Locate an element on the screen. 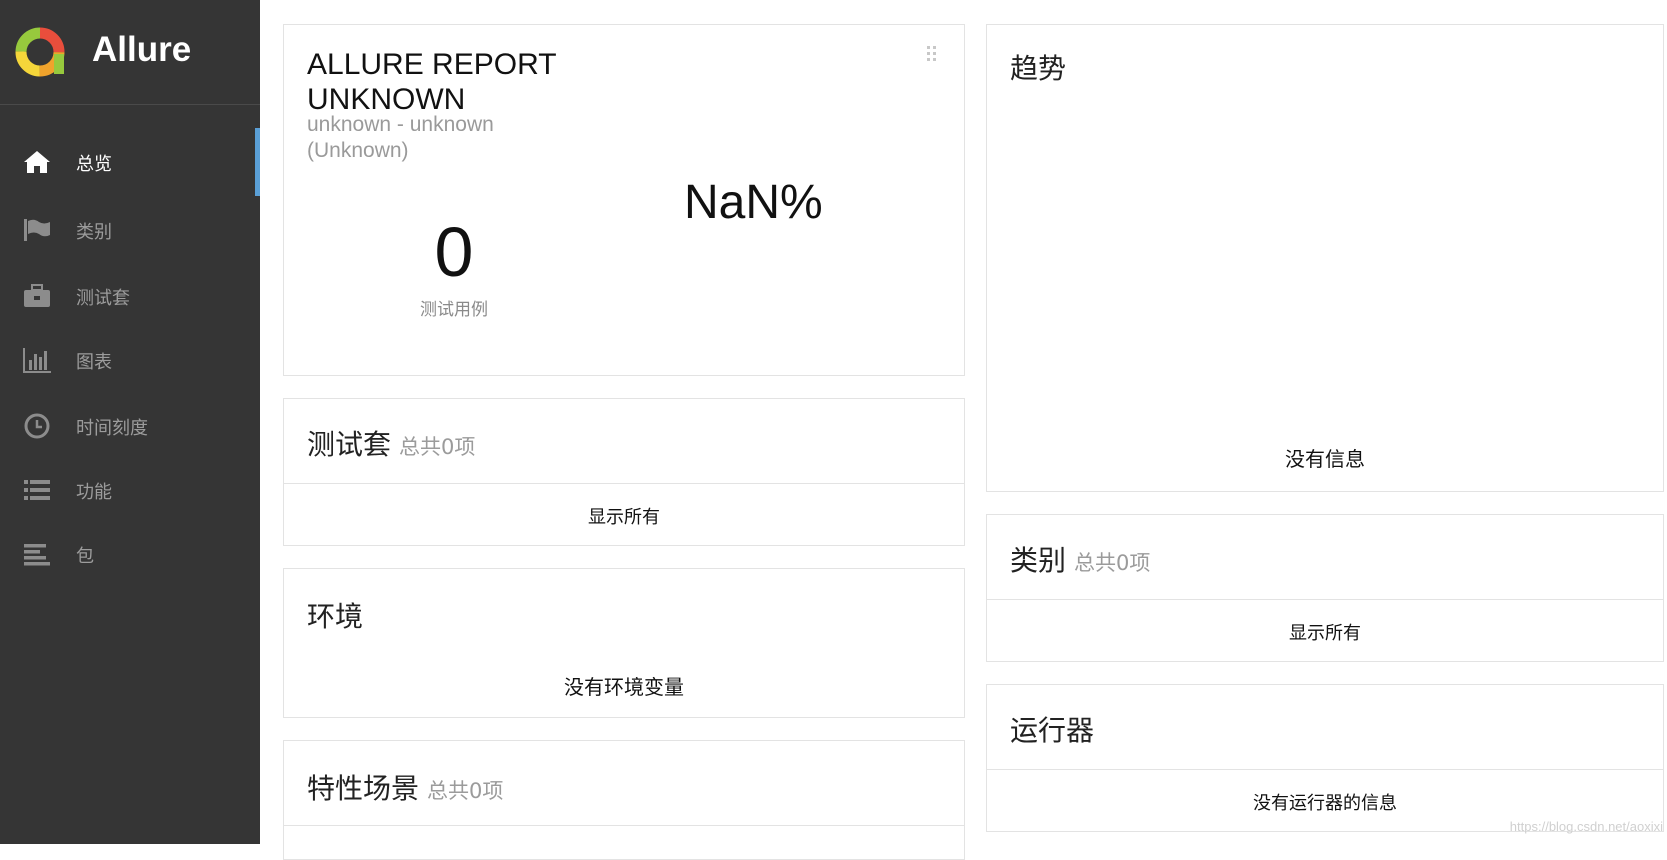  environment-widget: 环境 没有环境变量 is located at coordinates (624, 643).